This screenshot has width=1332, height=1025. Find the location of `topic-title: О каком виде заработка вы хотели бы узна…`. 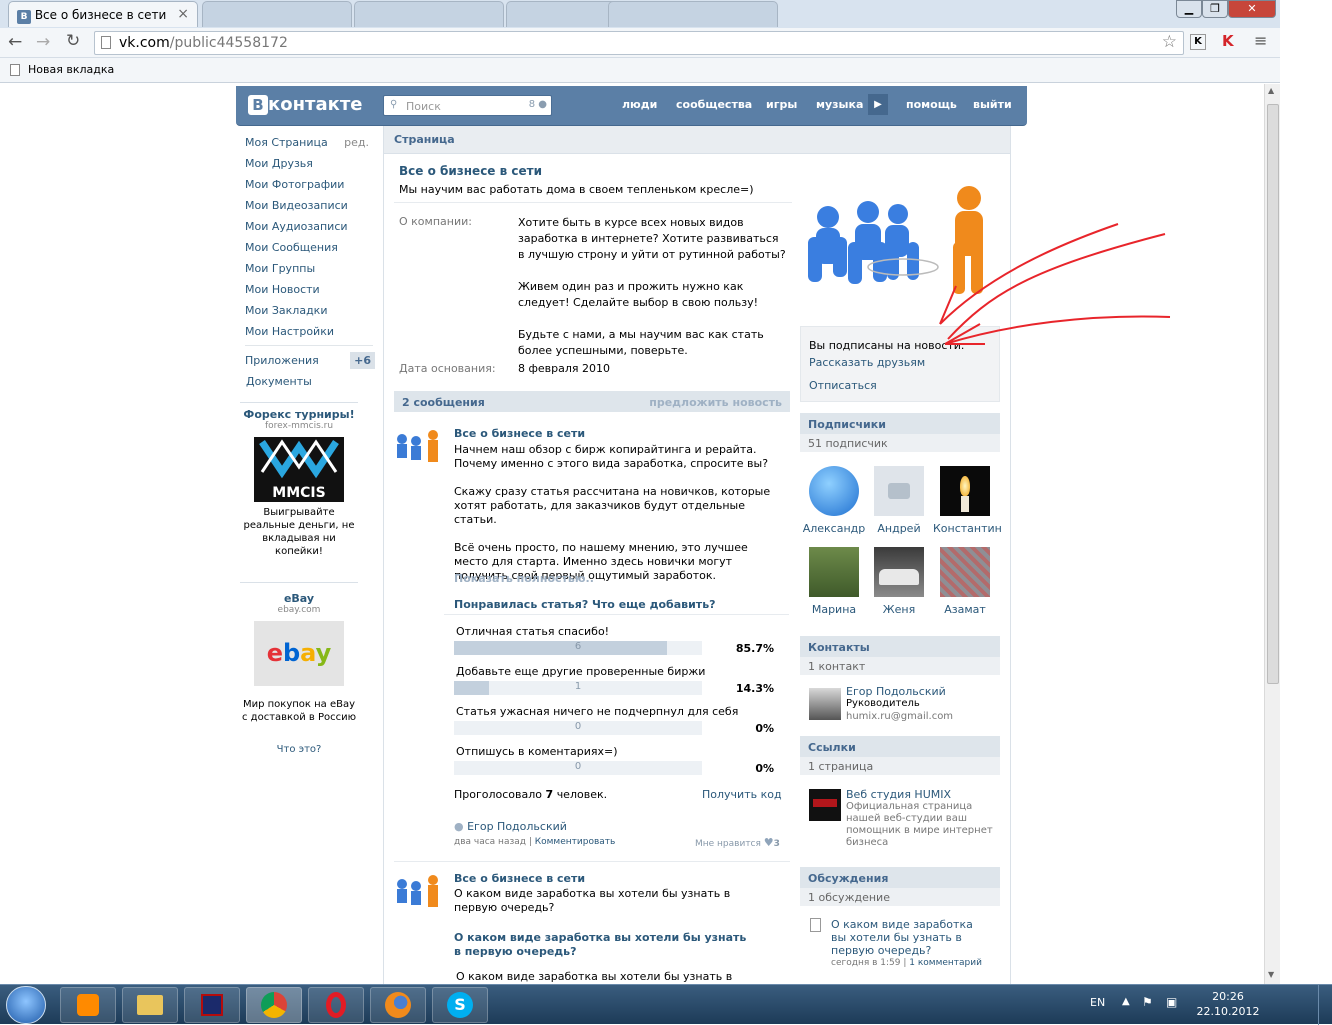

topic-title: О каком виде заработка вы хотели бы узна… is located at coordinates (911, 937).